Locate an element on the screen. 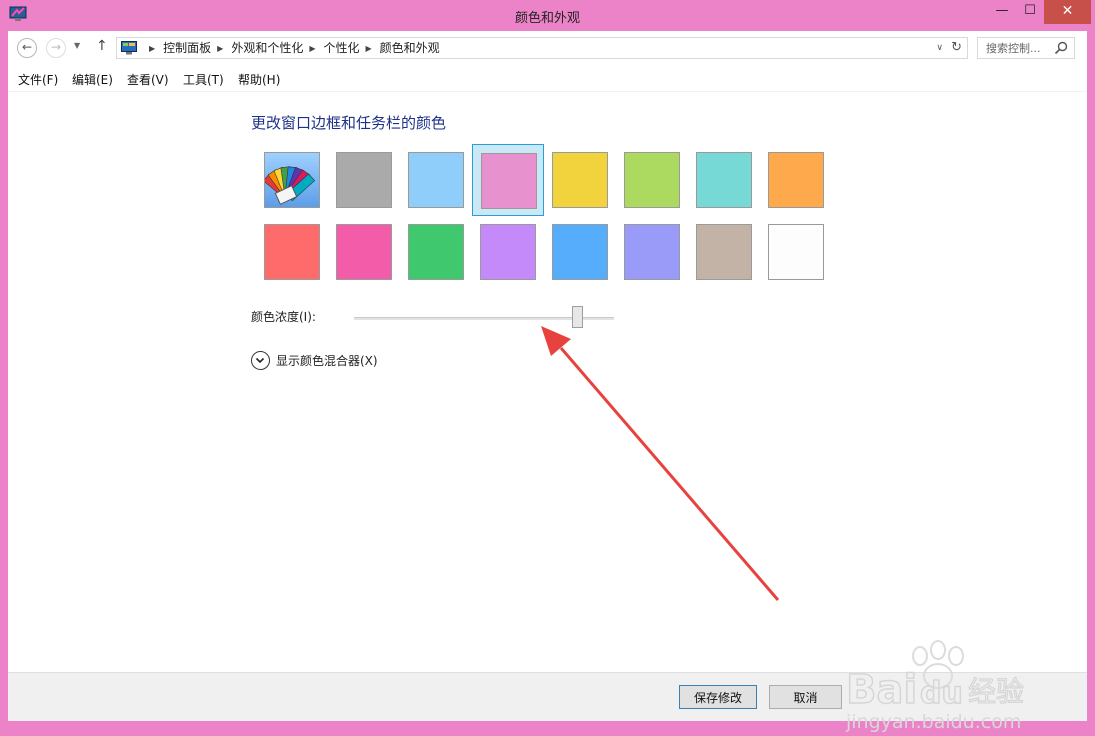 This screenshot has width=1095, height=736. title-bar: 颜色和外观 — ☐ ✕ is located at coordinates (547, 16).